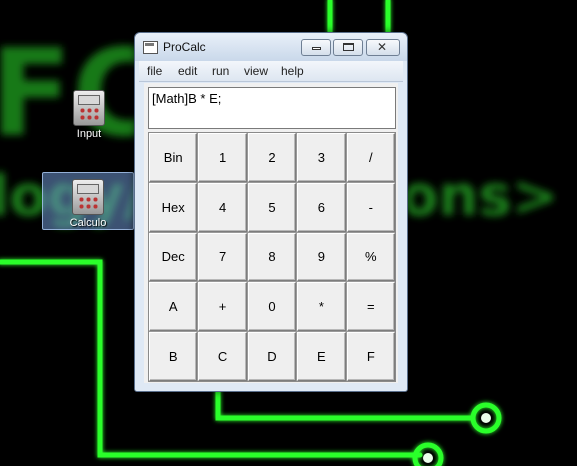 Image resolution: width=577 pixels, height=466 pixels. What do you see at coordinates (173, 307) in the screenshot?
I see `key-a: A` at bounding box center [173, 307].